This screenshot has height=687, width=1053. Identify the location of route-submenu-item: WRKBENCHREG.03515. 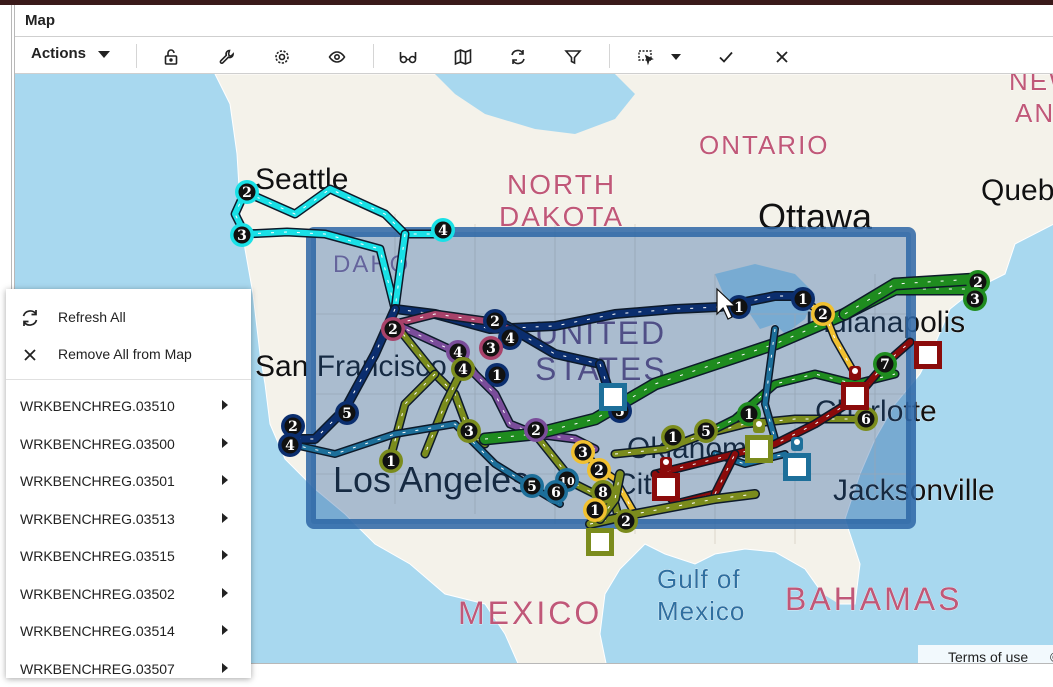
(128, 556).